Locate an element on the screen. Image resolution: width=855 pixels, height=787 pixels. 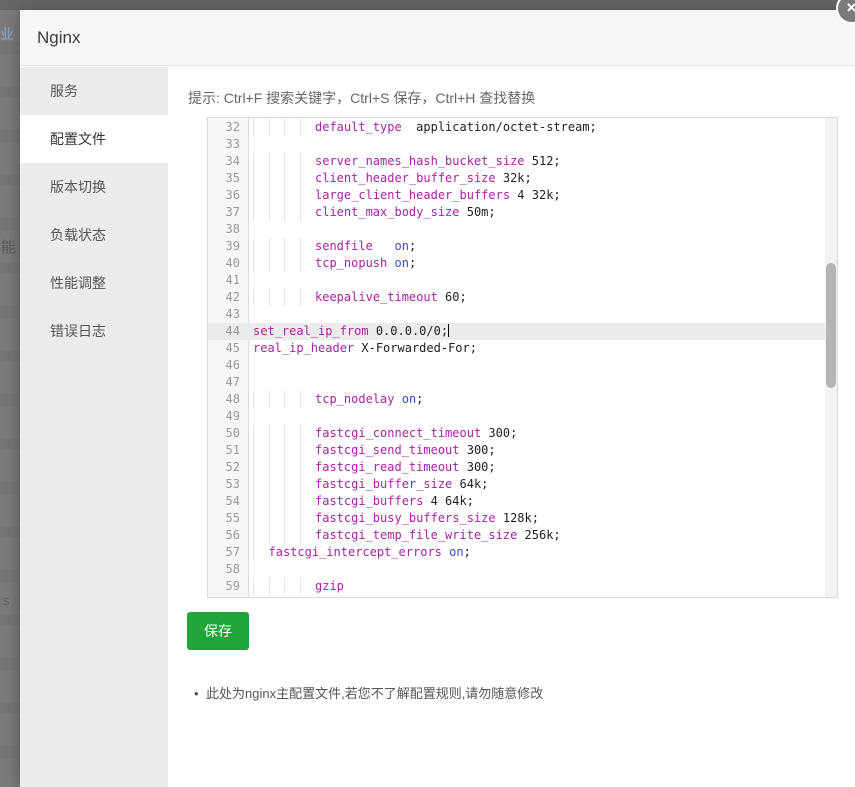
code-line: 33 is located at coordinates (522, 144).